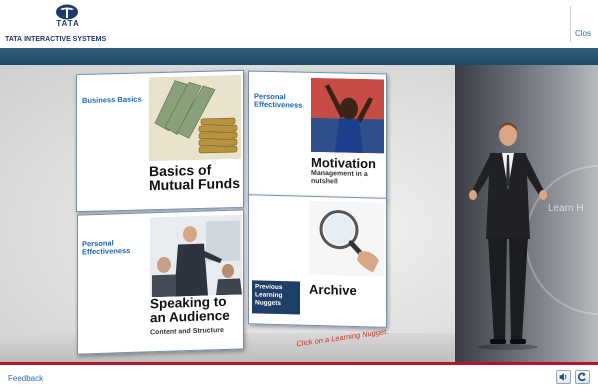 This screenshot has width=598, height=388. Describe the element at coordinates (583, 33) in the screenshot. I see `close-link: Clos` at that location.